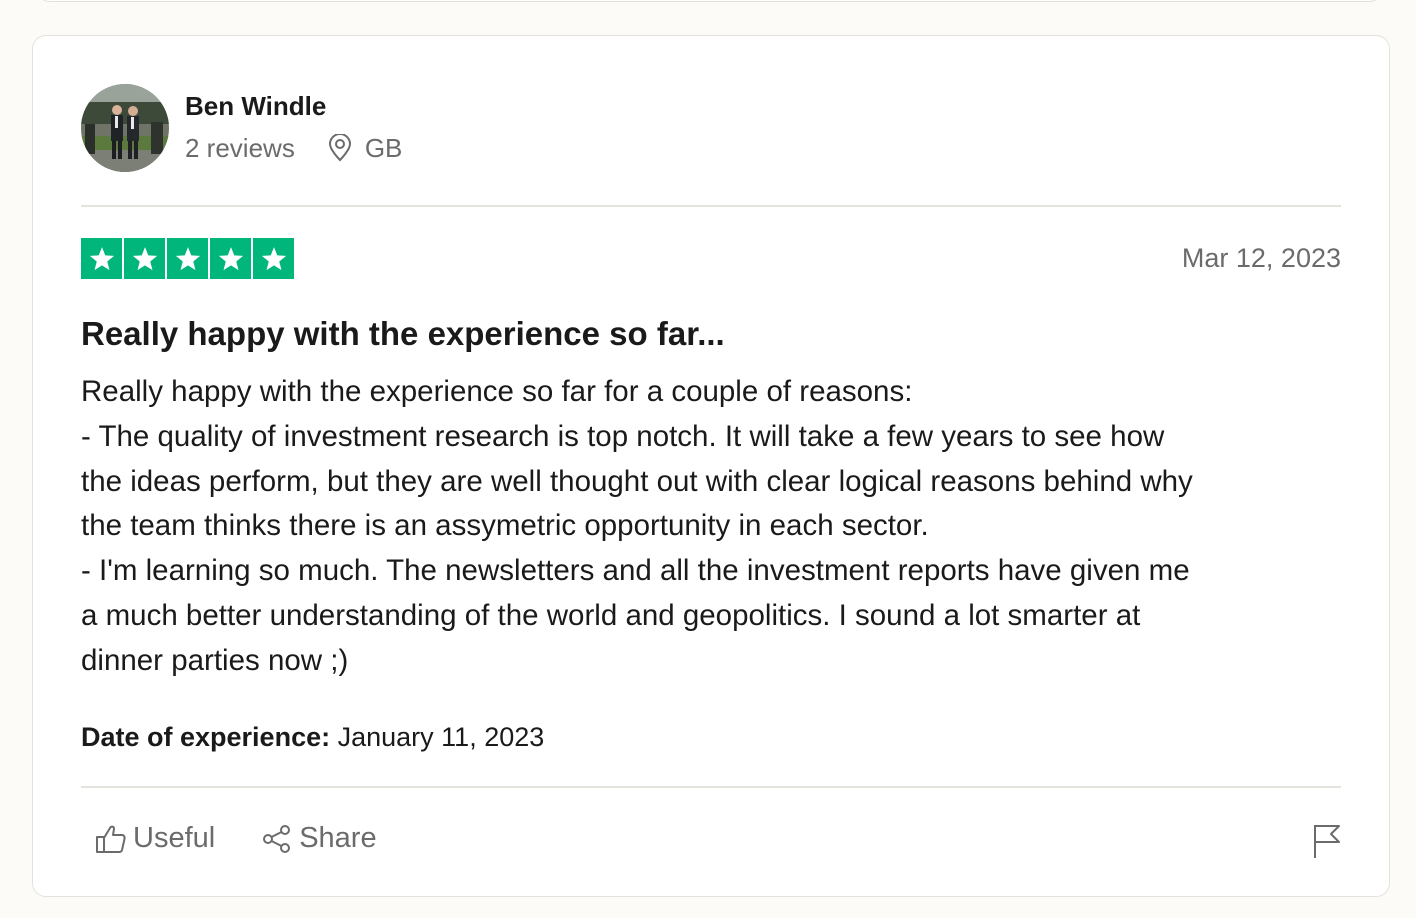 The image size is (1416, 918). I want to click on map-pin-icon, so click(340, 148).